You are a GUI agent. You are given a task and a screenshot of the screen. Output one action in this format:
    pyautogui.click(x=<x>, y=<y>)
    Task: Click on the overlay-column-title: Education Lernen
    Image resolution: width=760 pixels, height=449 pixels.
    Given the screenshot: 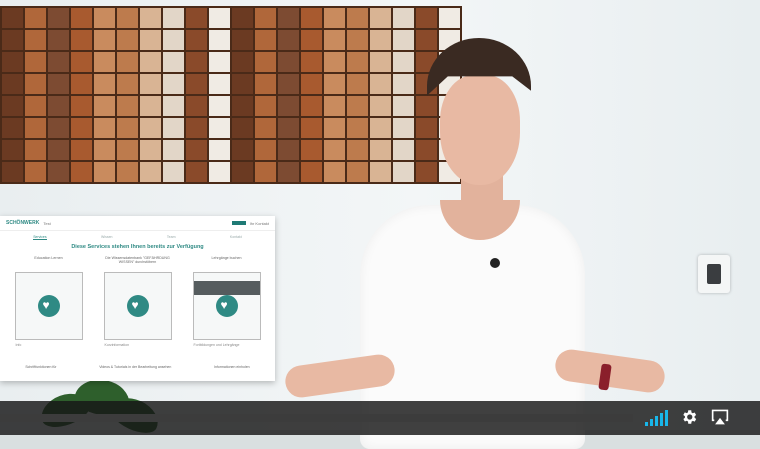 What is the action you would take?
    pyautogui.click(x=48, y=258)
    